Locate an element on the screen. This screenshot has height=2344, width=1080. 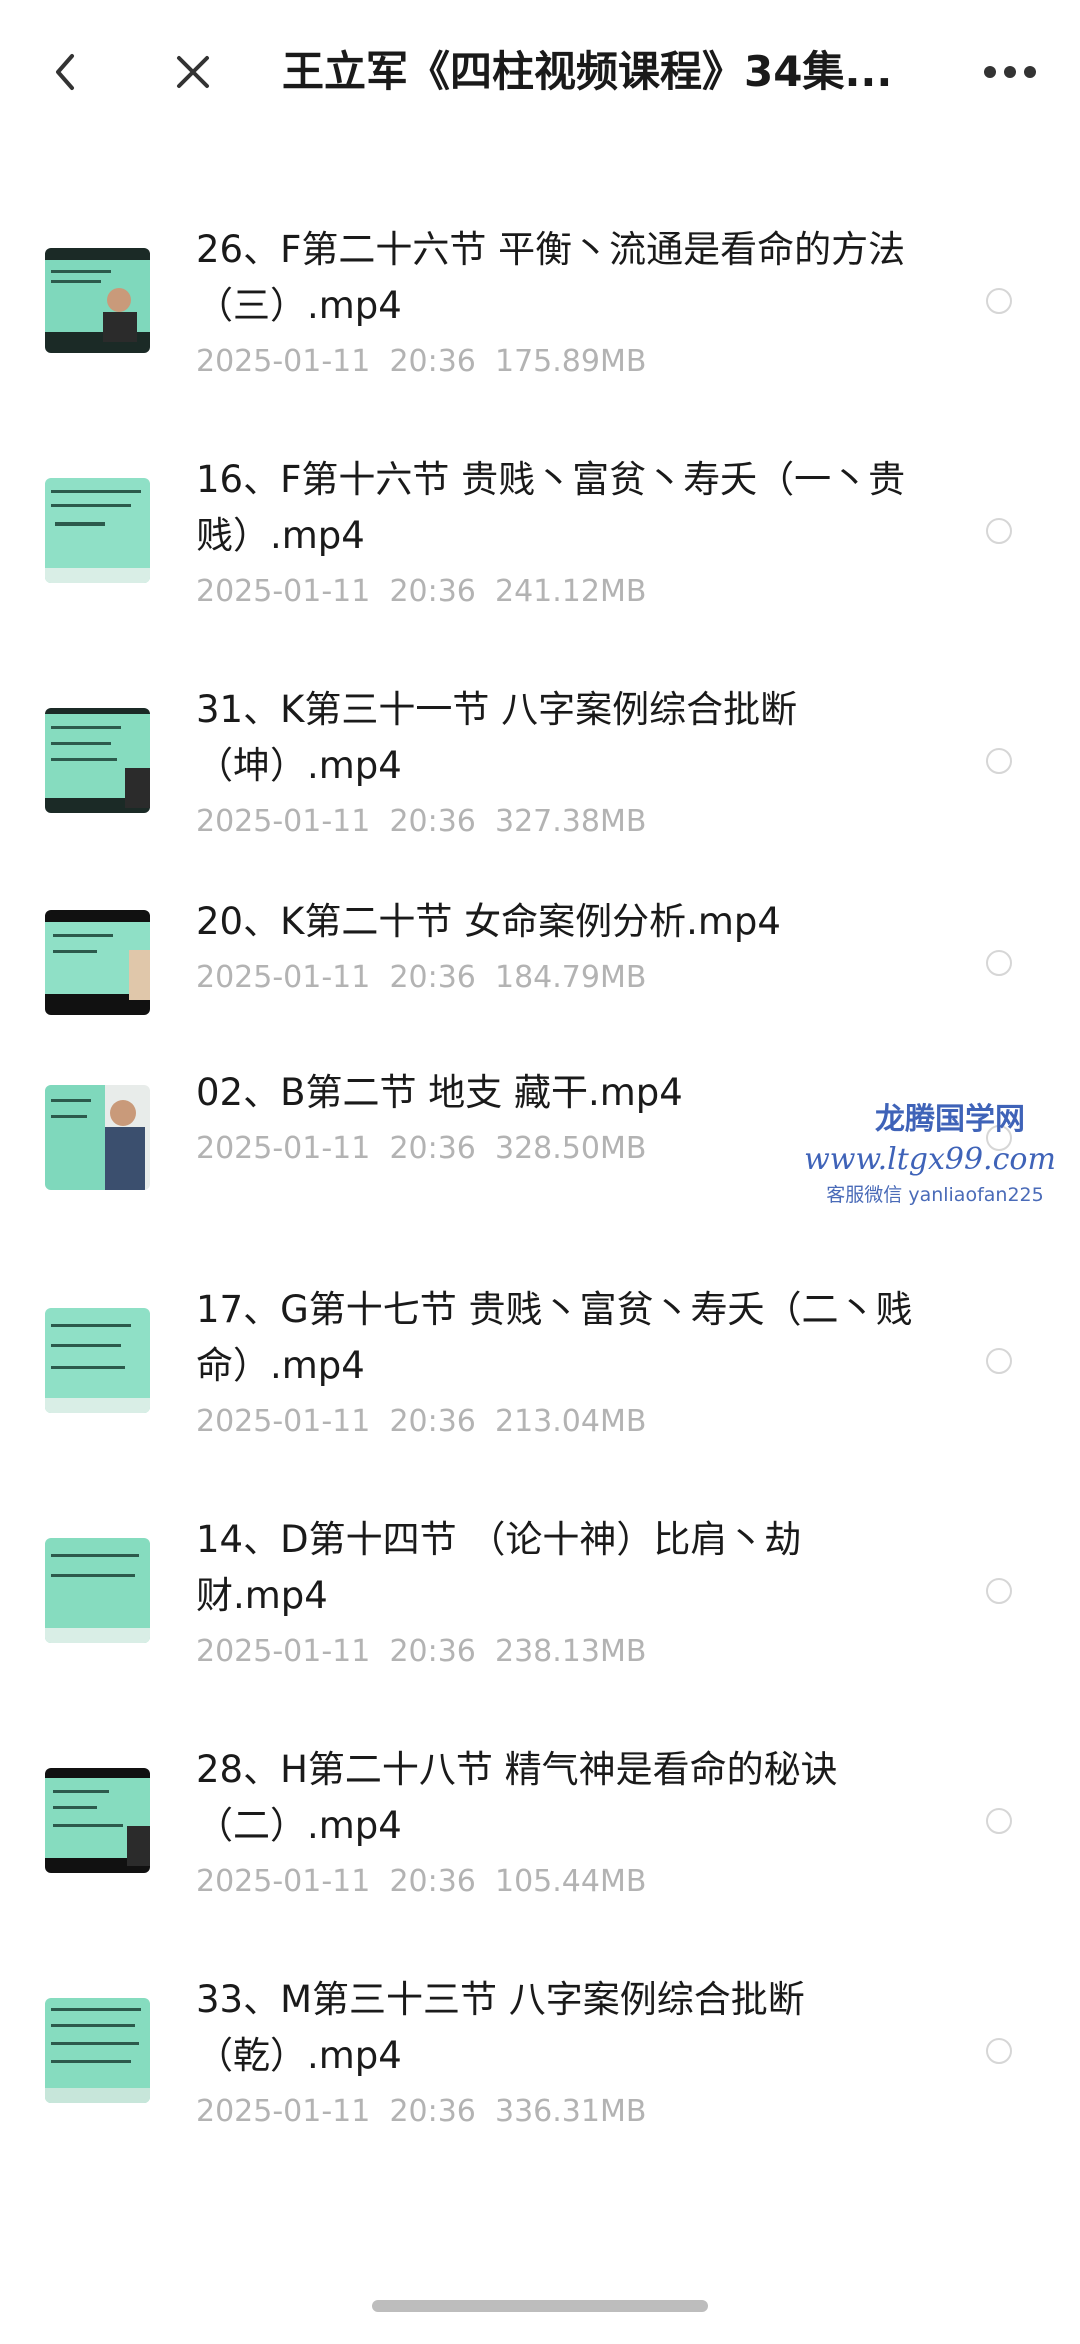
close-icon is located at coordinates (193, 72).